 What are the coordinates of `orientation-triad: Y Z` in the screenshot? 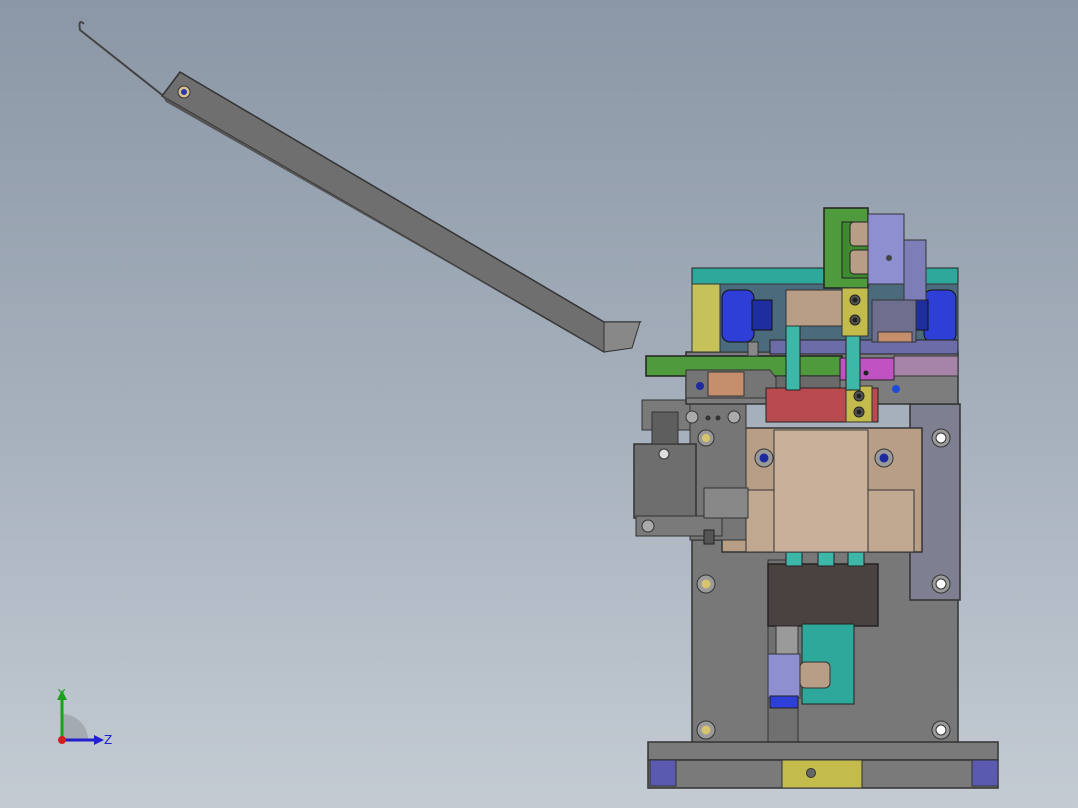 It's located at (88, 724).